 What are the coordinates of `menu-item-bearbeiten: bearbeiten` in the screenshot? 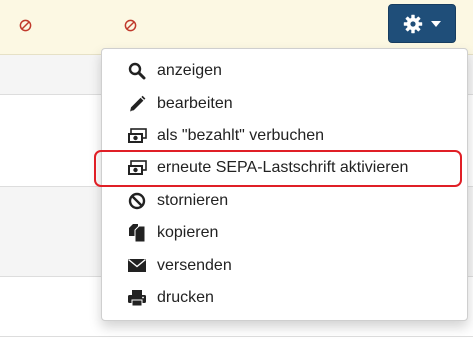 It's located at (284, 103).